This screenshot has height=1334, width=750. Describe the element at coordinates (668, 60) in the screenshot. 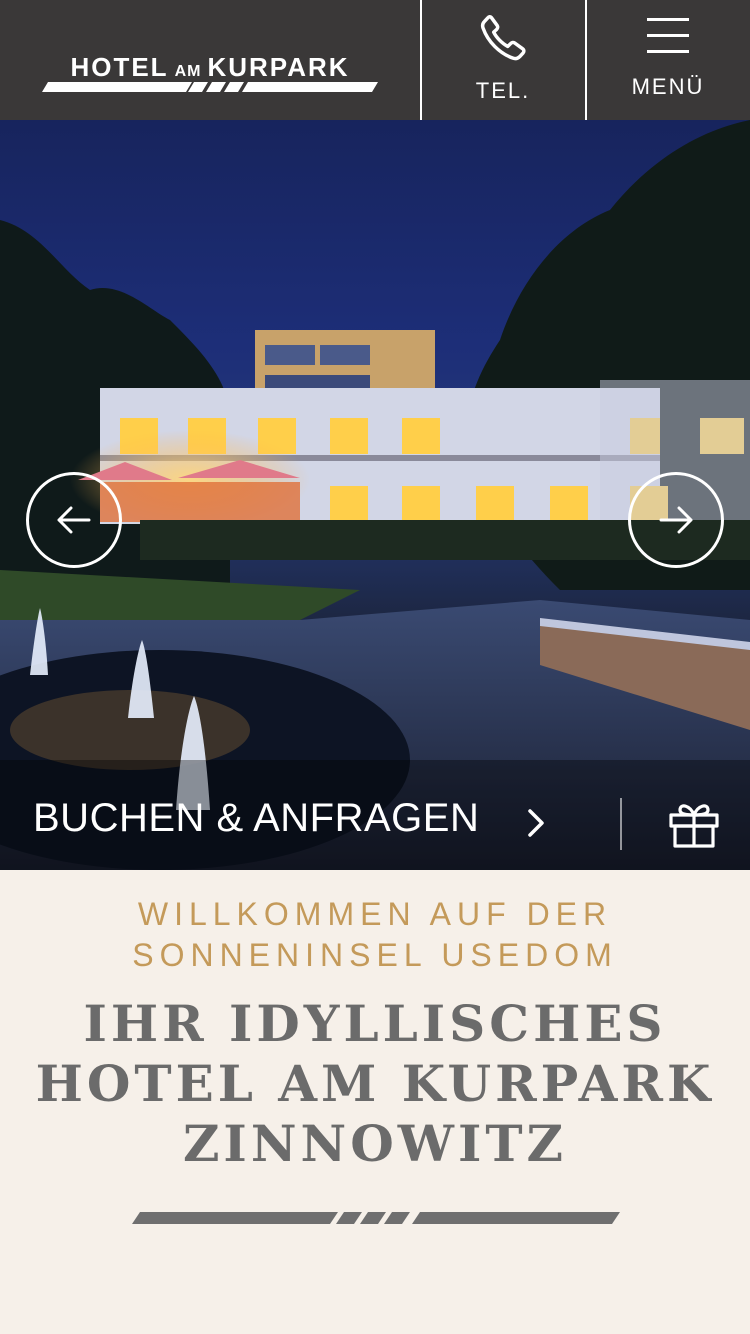

I see `menu-button: MENÜ` at that location.